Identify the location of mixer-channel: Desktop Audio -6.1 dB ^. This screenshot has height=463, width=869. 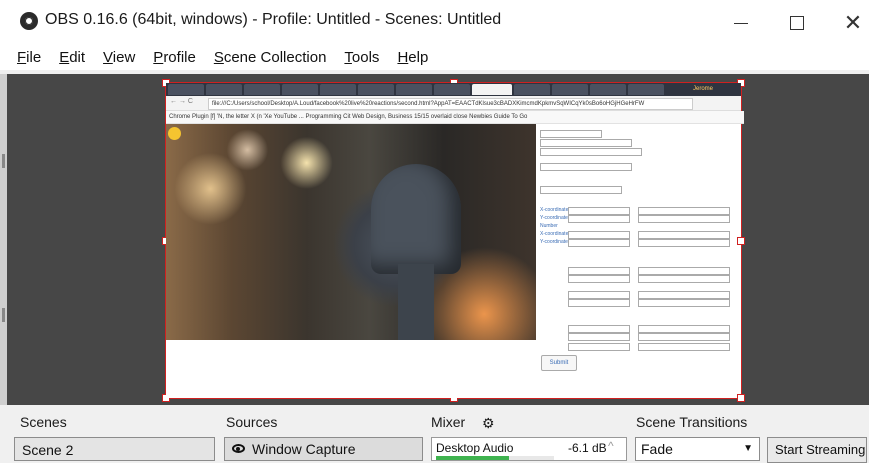
(529, 449).